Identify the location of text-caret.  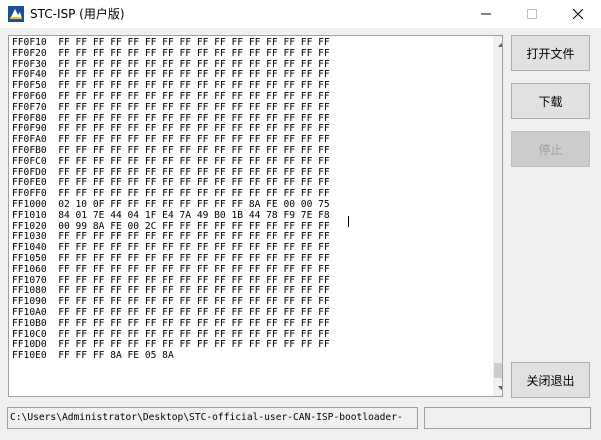
(348, 221).